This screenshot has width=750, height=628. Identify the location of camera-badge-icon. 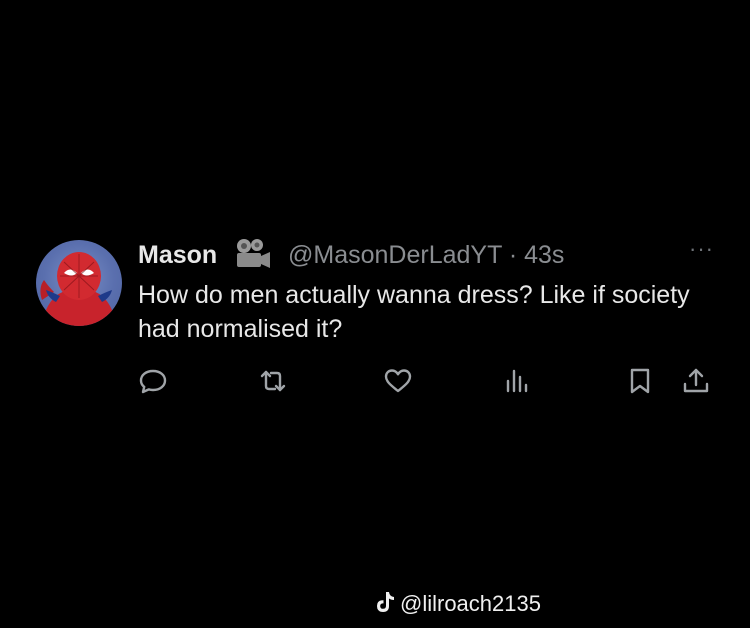
(252, 254).